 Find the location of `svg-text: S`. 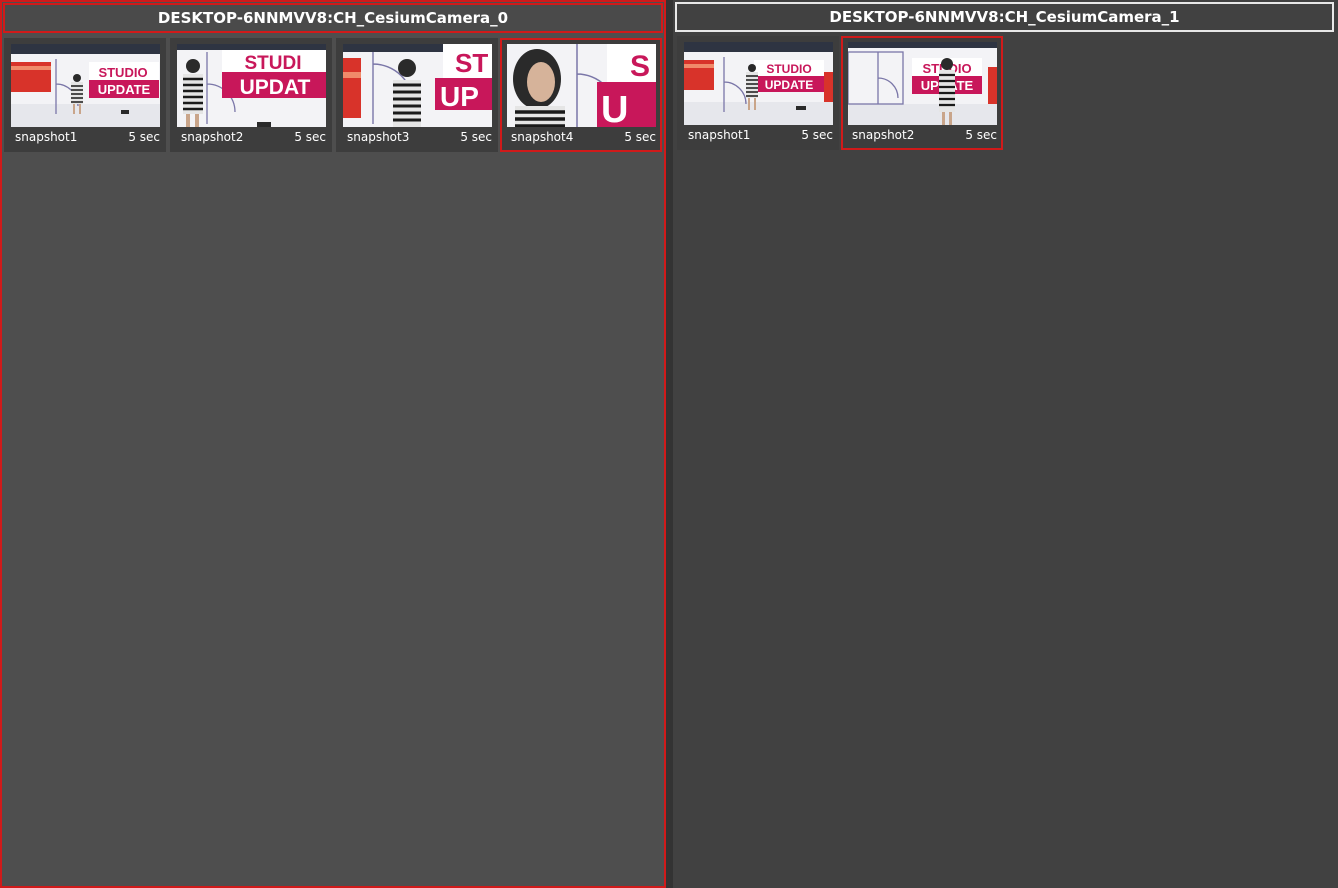

svg-text: S is located at coordinates (640, 66).